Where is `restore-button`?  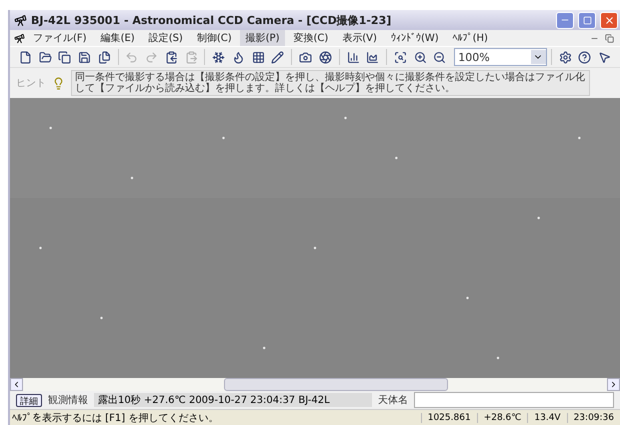 restore-button is located at coordinates (609, 38).